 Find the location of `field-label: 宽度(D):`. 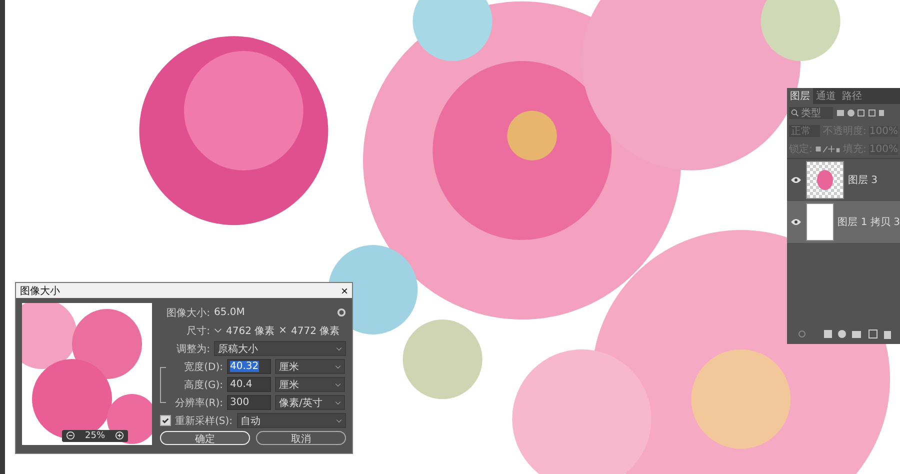

field-label: 宽度(D): is located at coordinates (203, 367).